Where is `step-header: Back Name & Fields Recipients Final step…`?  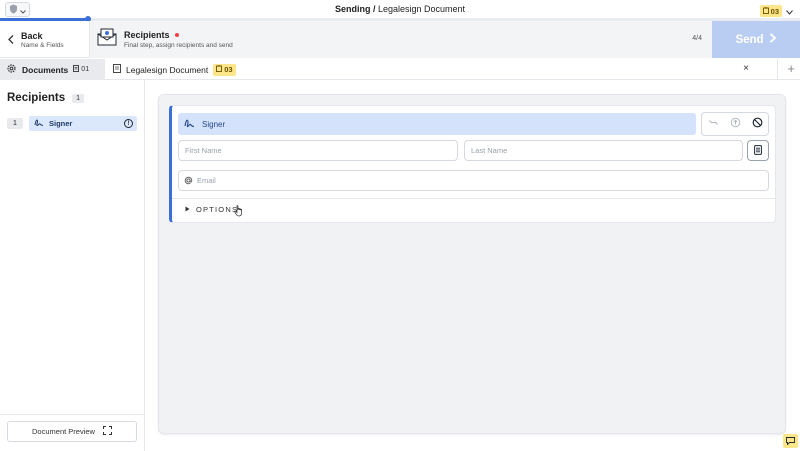
step-header: Back Name & Fields Recipients Final step… is located at coordinates (400, 39).